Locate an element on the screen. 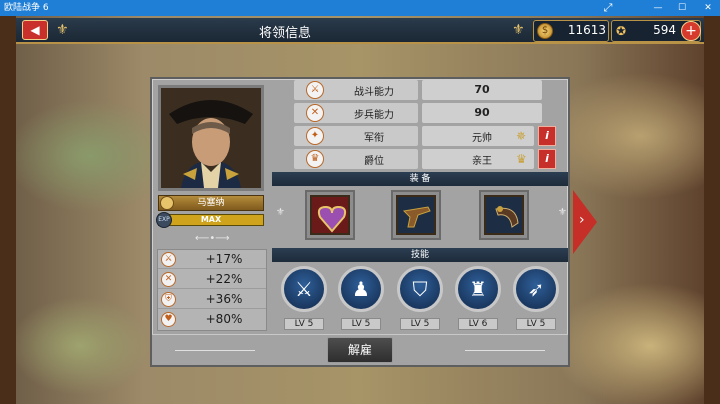 This screenshot has height=404, width=720. page-title: 将领信息 is located at coordinates (284, 33).